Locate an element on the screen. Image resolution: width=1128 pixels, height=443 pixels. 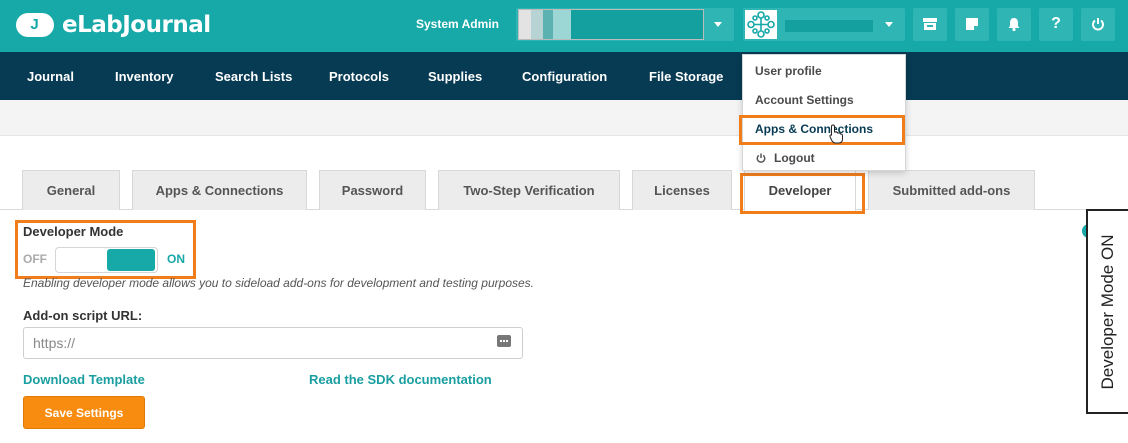
menu-item-account-settings: Account Settings is located at coordinates (804, 100).